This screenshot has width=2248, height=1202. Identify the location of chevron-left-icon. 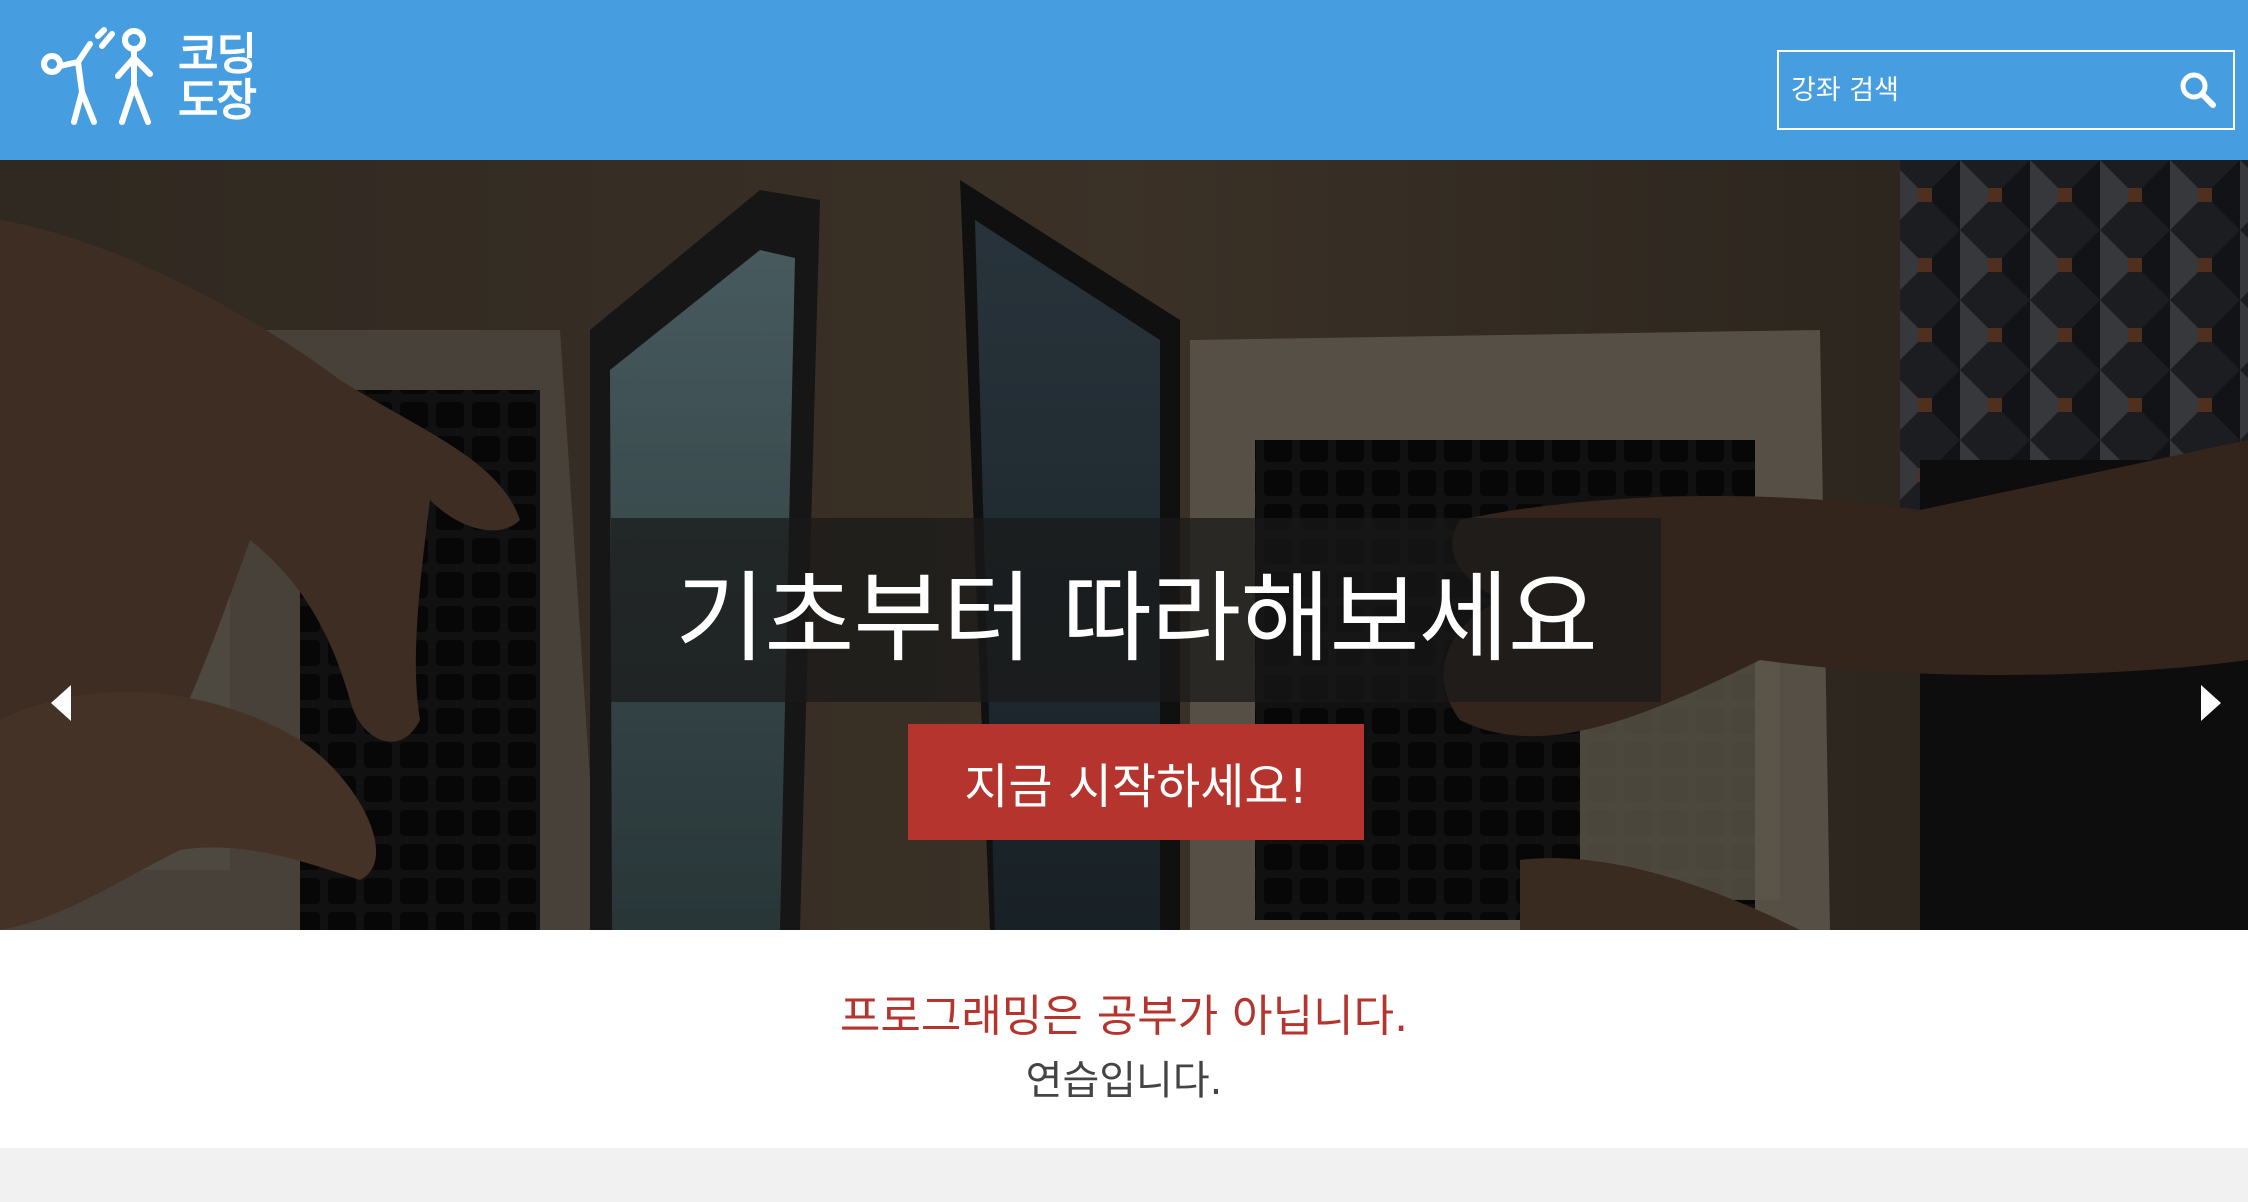
(61, 703).